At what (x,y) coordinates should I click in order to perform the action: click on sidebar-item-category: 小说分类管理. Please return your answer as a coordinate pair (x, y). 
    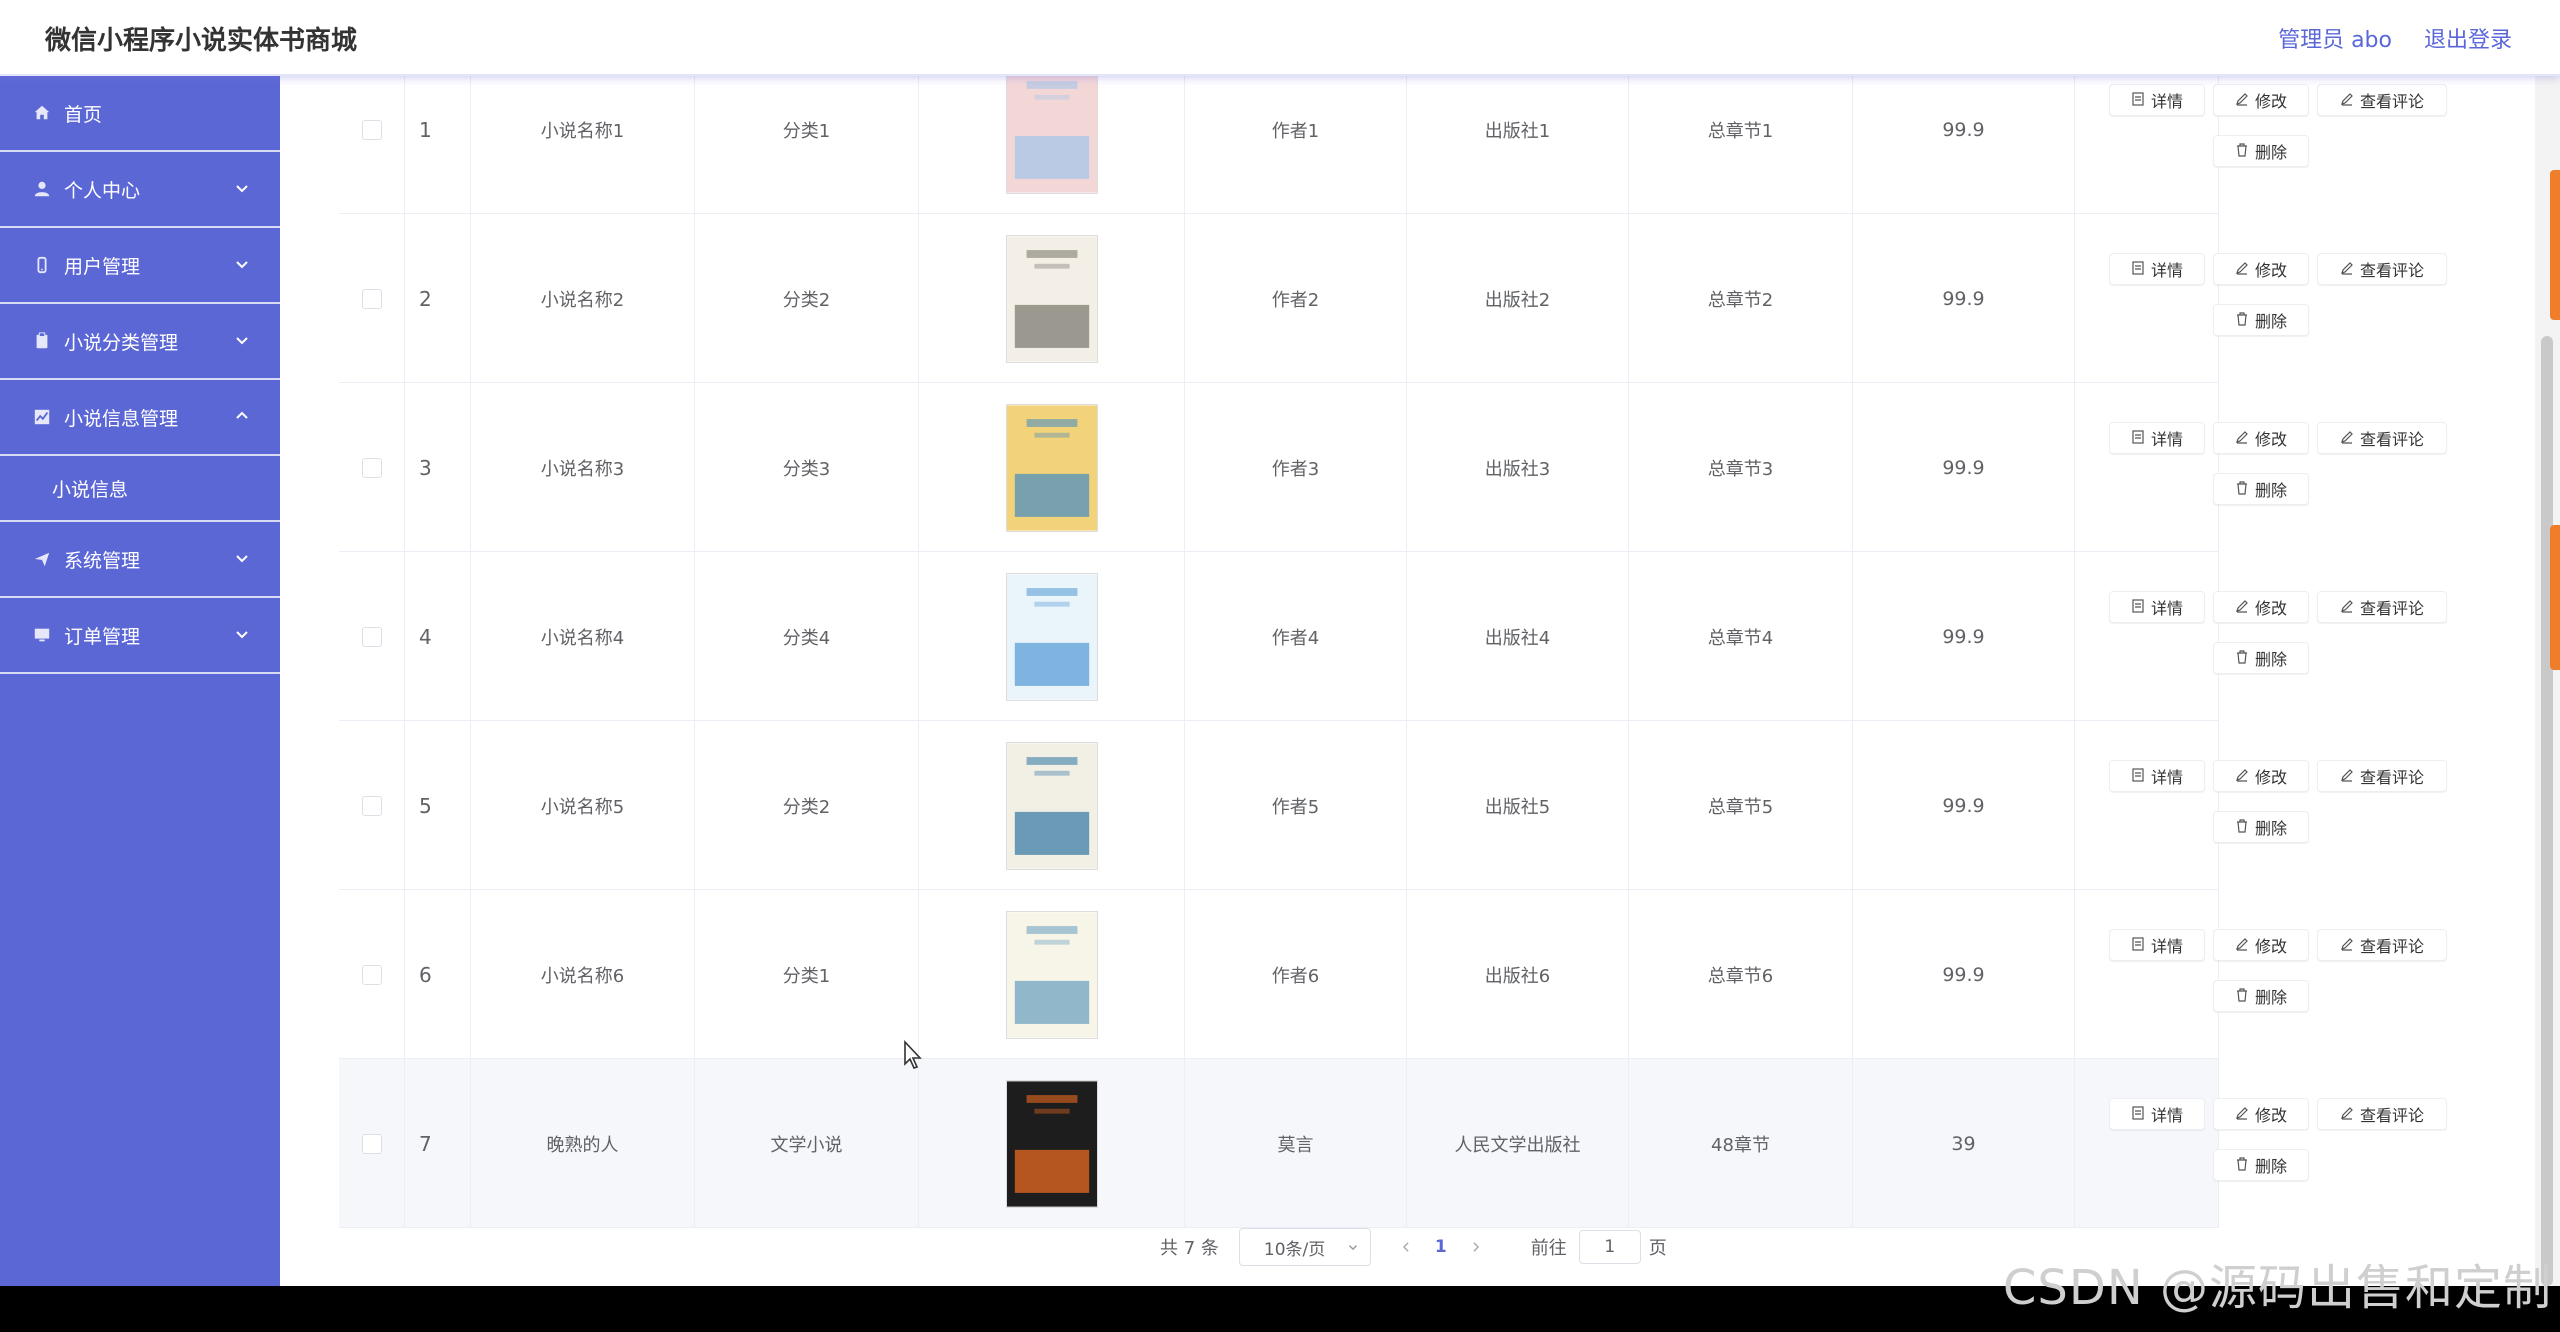
    Looking at the image, I should click on (140, 342).